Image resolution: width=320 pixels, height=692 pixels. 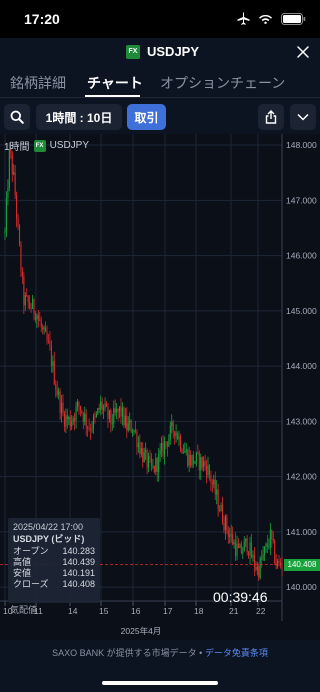 What do you see at coordinates (79, 117) in the screenshot?
I see `timeframe-selector: 1時間 : 10日` at bounding box center [79, 117].